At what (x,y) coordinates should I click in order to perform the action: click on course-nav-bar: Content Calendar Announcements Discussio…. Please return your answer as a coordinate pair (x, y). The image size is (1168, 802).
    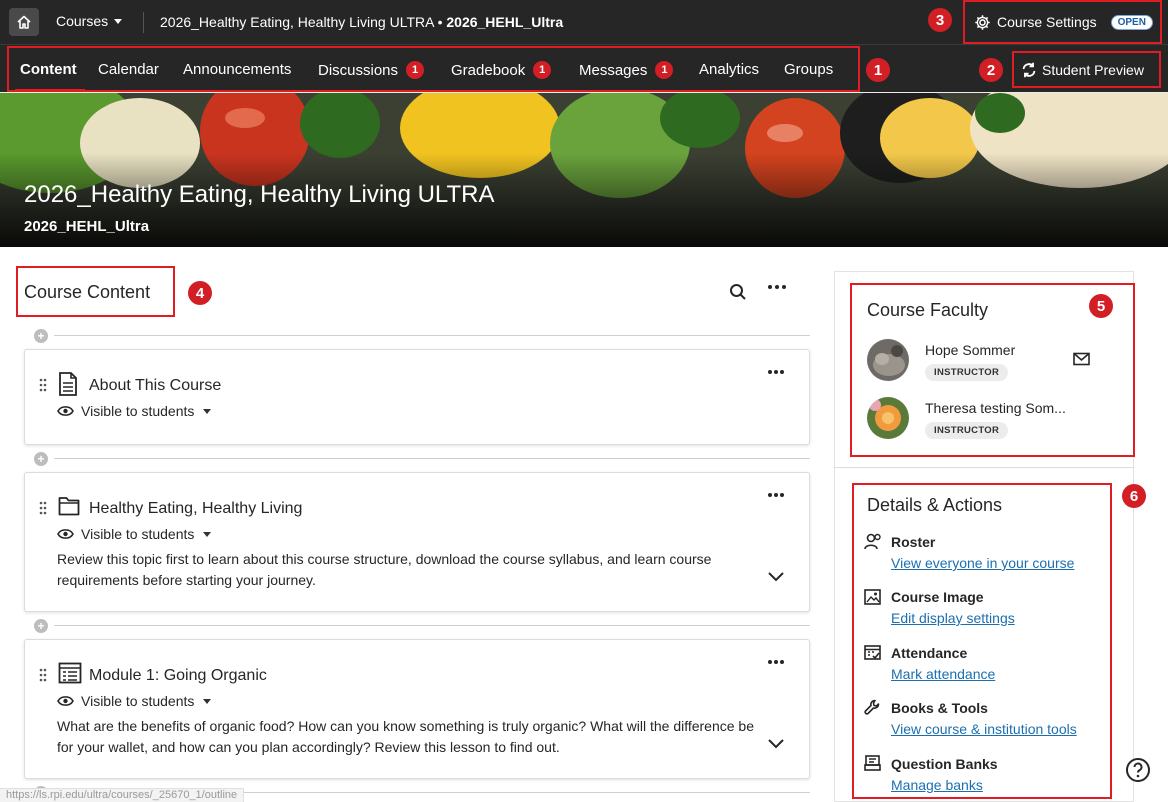
    Looking at the image, I should click on (584, 68).